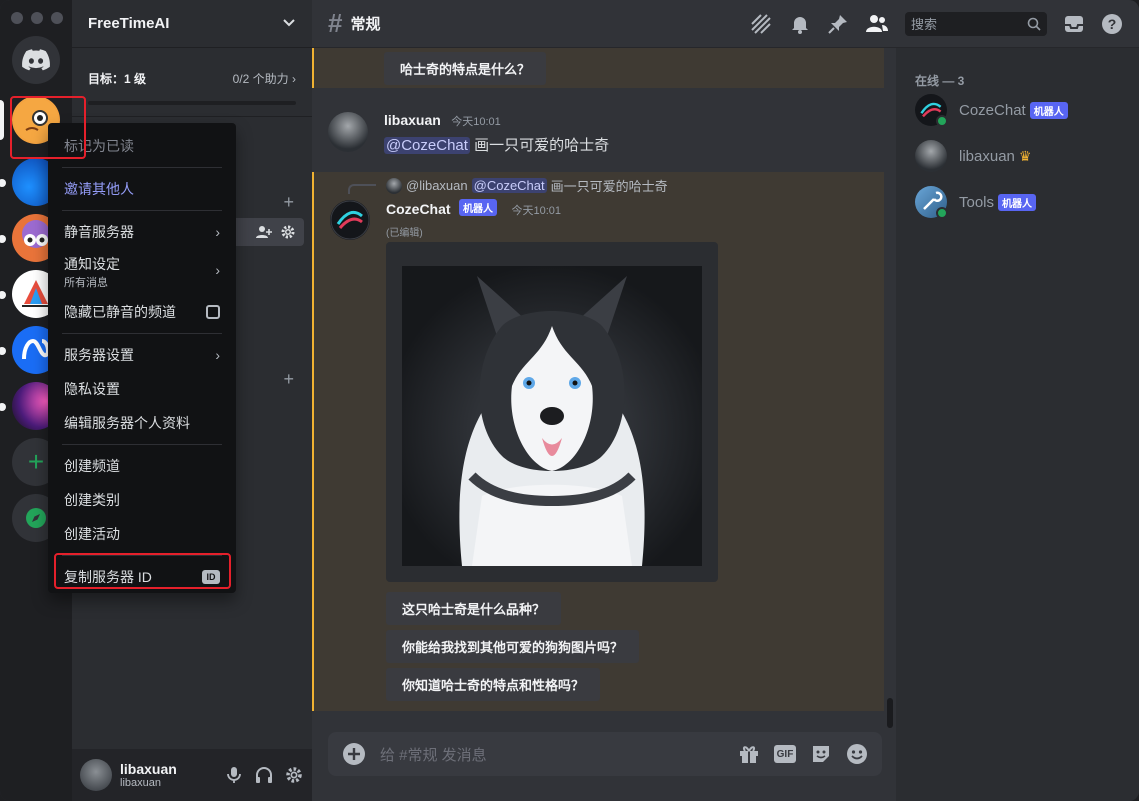  I want to click on reply-author: @libaxuan, so click(437, 185).